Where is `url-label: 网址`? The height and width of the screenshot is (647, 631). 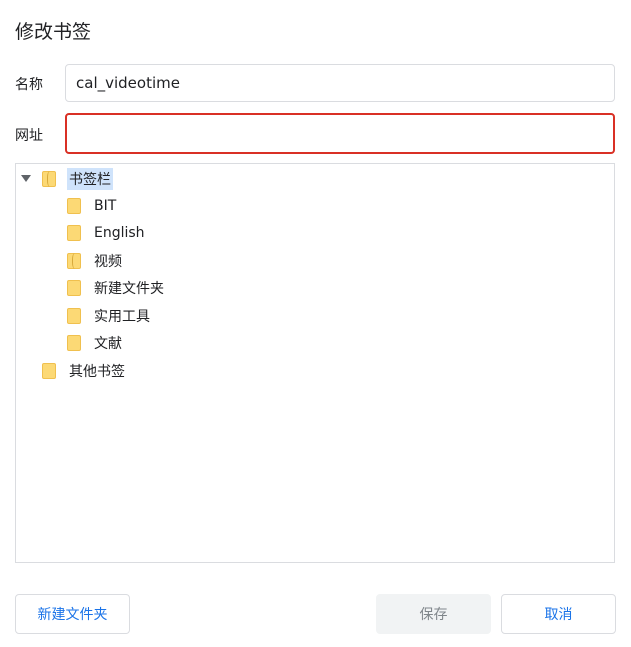
url-label: 网址 is located at coordinates (29, 136).